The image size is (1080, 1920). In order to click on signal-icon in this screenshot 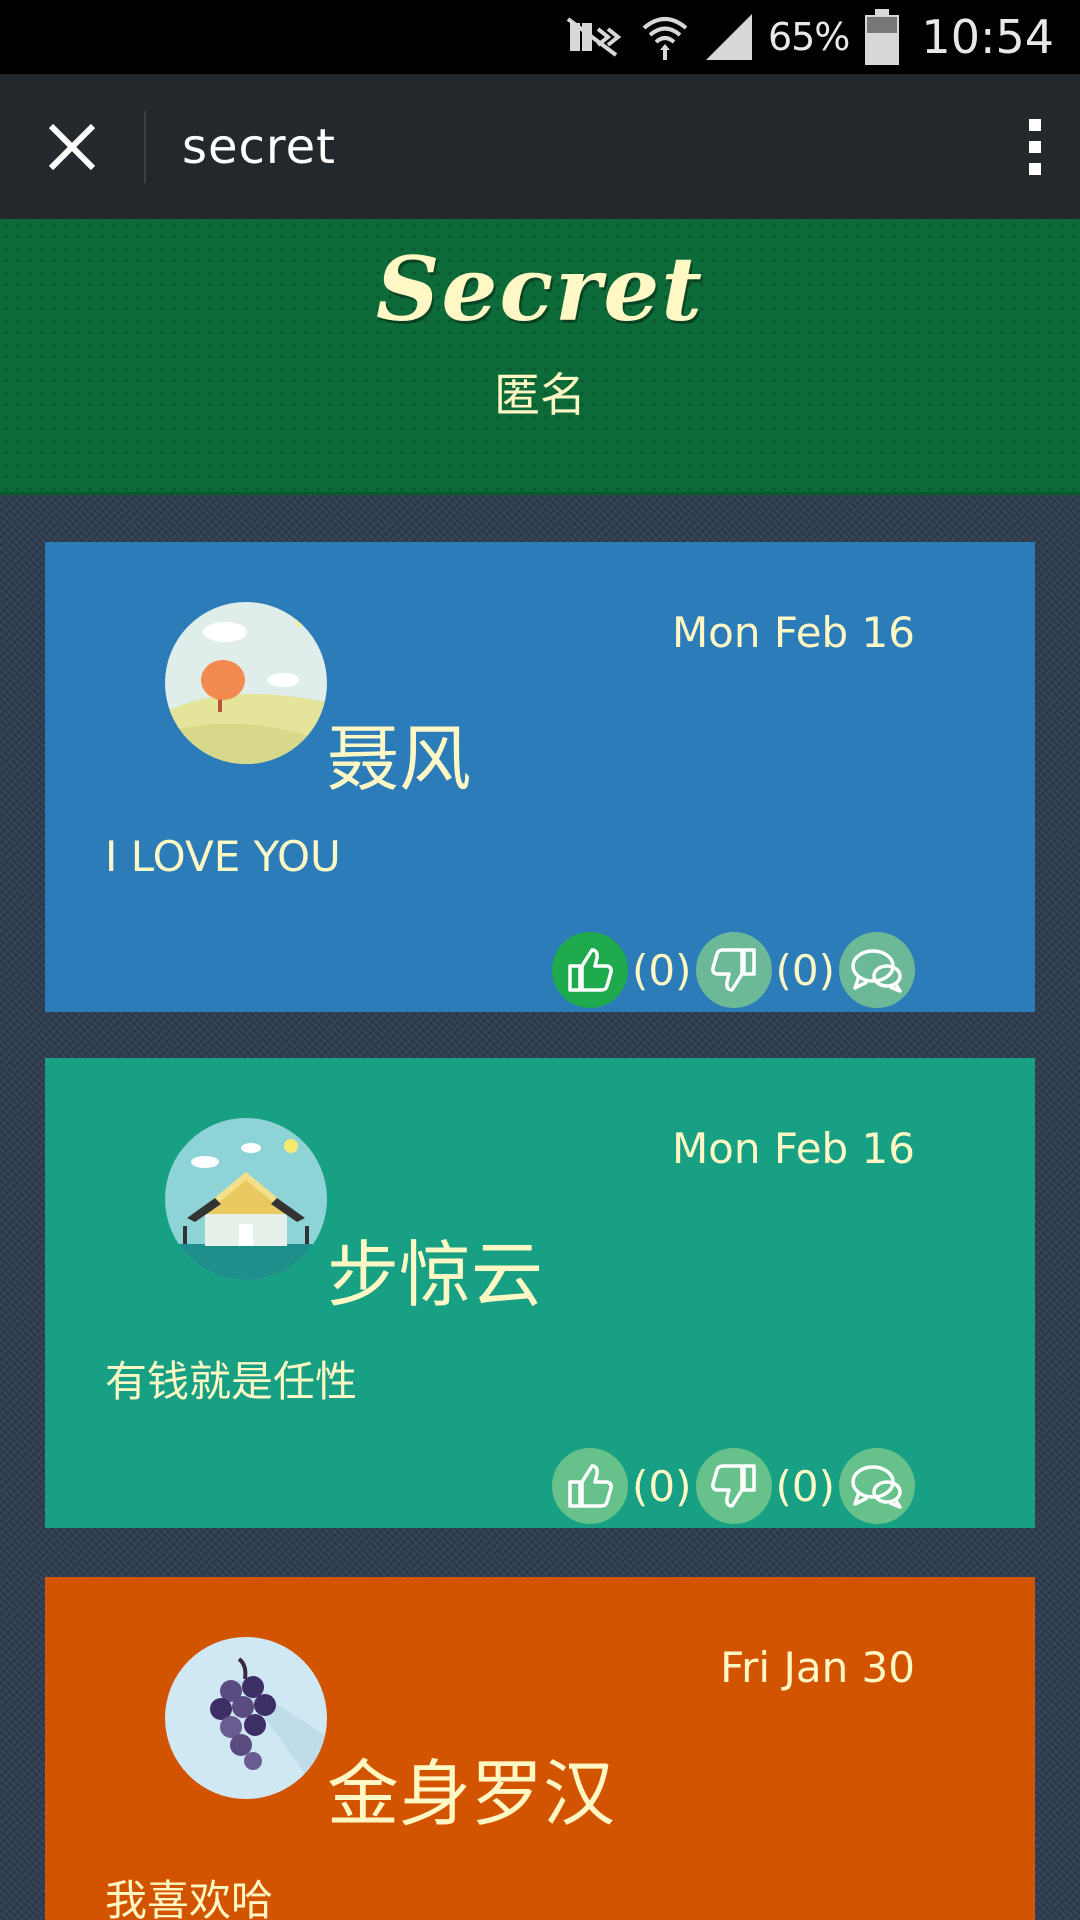, I will do `click(729, 37)`.